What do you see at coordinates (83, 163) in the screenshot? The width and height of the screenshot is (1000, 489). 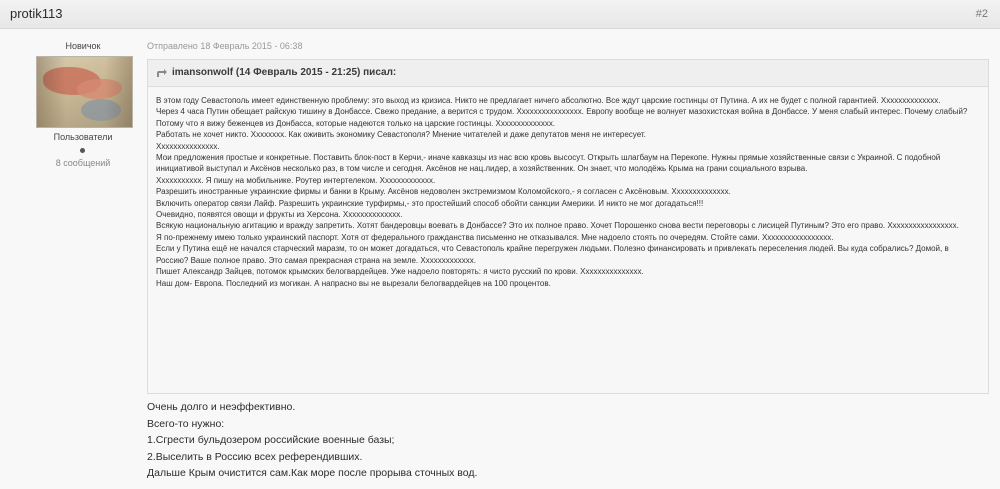 I see `user-post-count: 8 сообщений` at bounding box center [83, 163].